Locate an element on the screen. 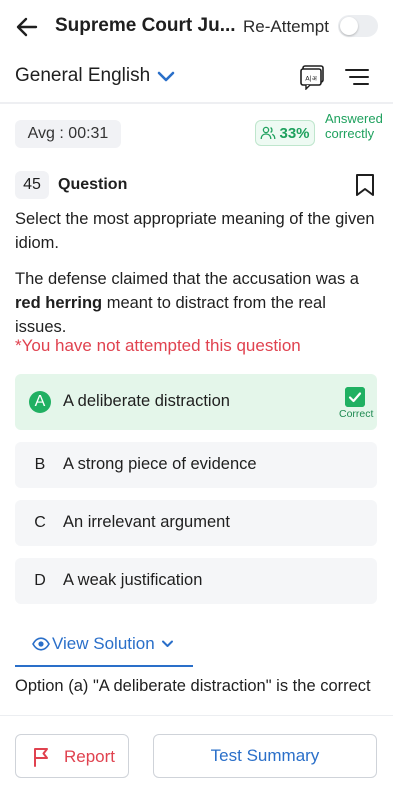 Image resolution: width=393 pixels, height=787 pixels. section-bar: General English A|अ is located at coordinates (196, 77).